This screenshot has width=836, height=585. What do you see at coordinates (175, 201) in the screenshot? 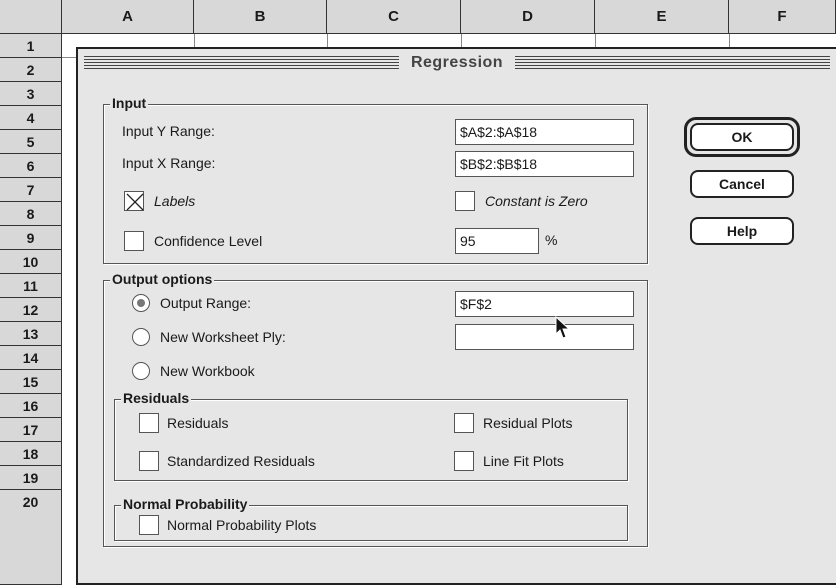
I see `labels-label: Labels` at bounding box center [175, 201].